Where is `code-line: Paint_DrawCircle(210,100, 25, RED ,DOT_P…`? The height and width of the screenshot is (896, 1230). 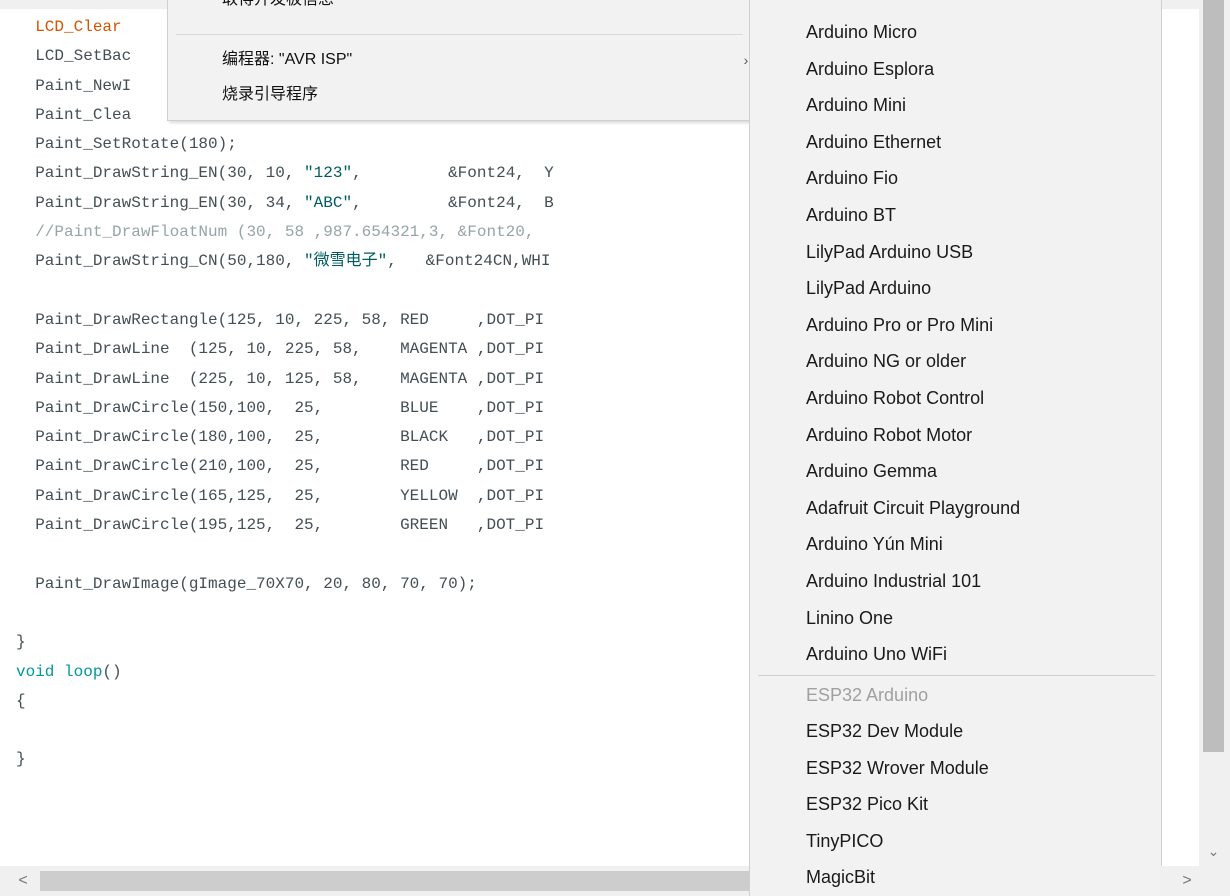
code-line: Paint_DrawCircle(210,100, 25, RED ,DOT_P… is located at coordinates (285, 466).